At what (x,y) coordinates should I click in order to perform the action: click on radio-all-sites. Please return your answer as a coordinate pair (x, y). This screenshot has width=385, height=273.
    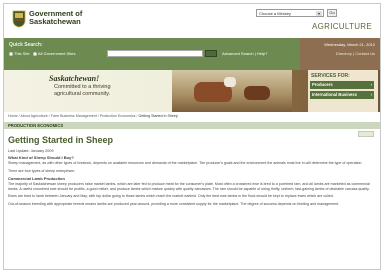
    Looking at the image, I should click on (34, 53).